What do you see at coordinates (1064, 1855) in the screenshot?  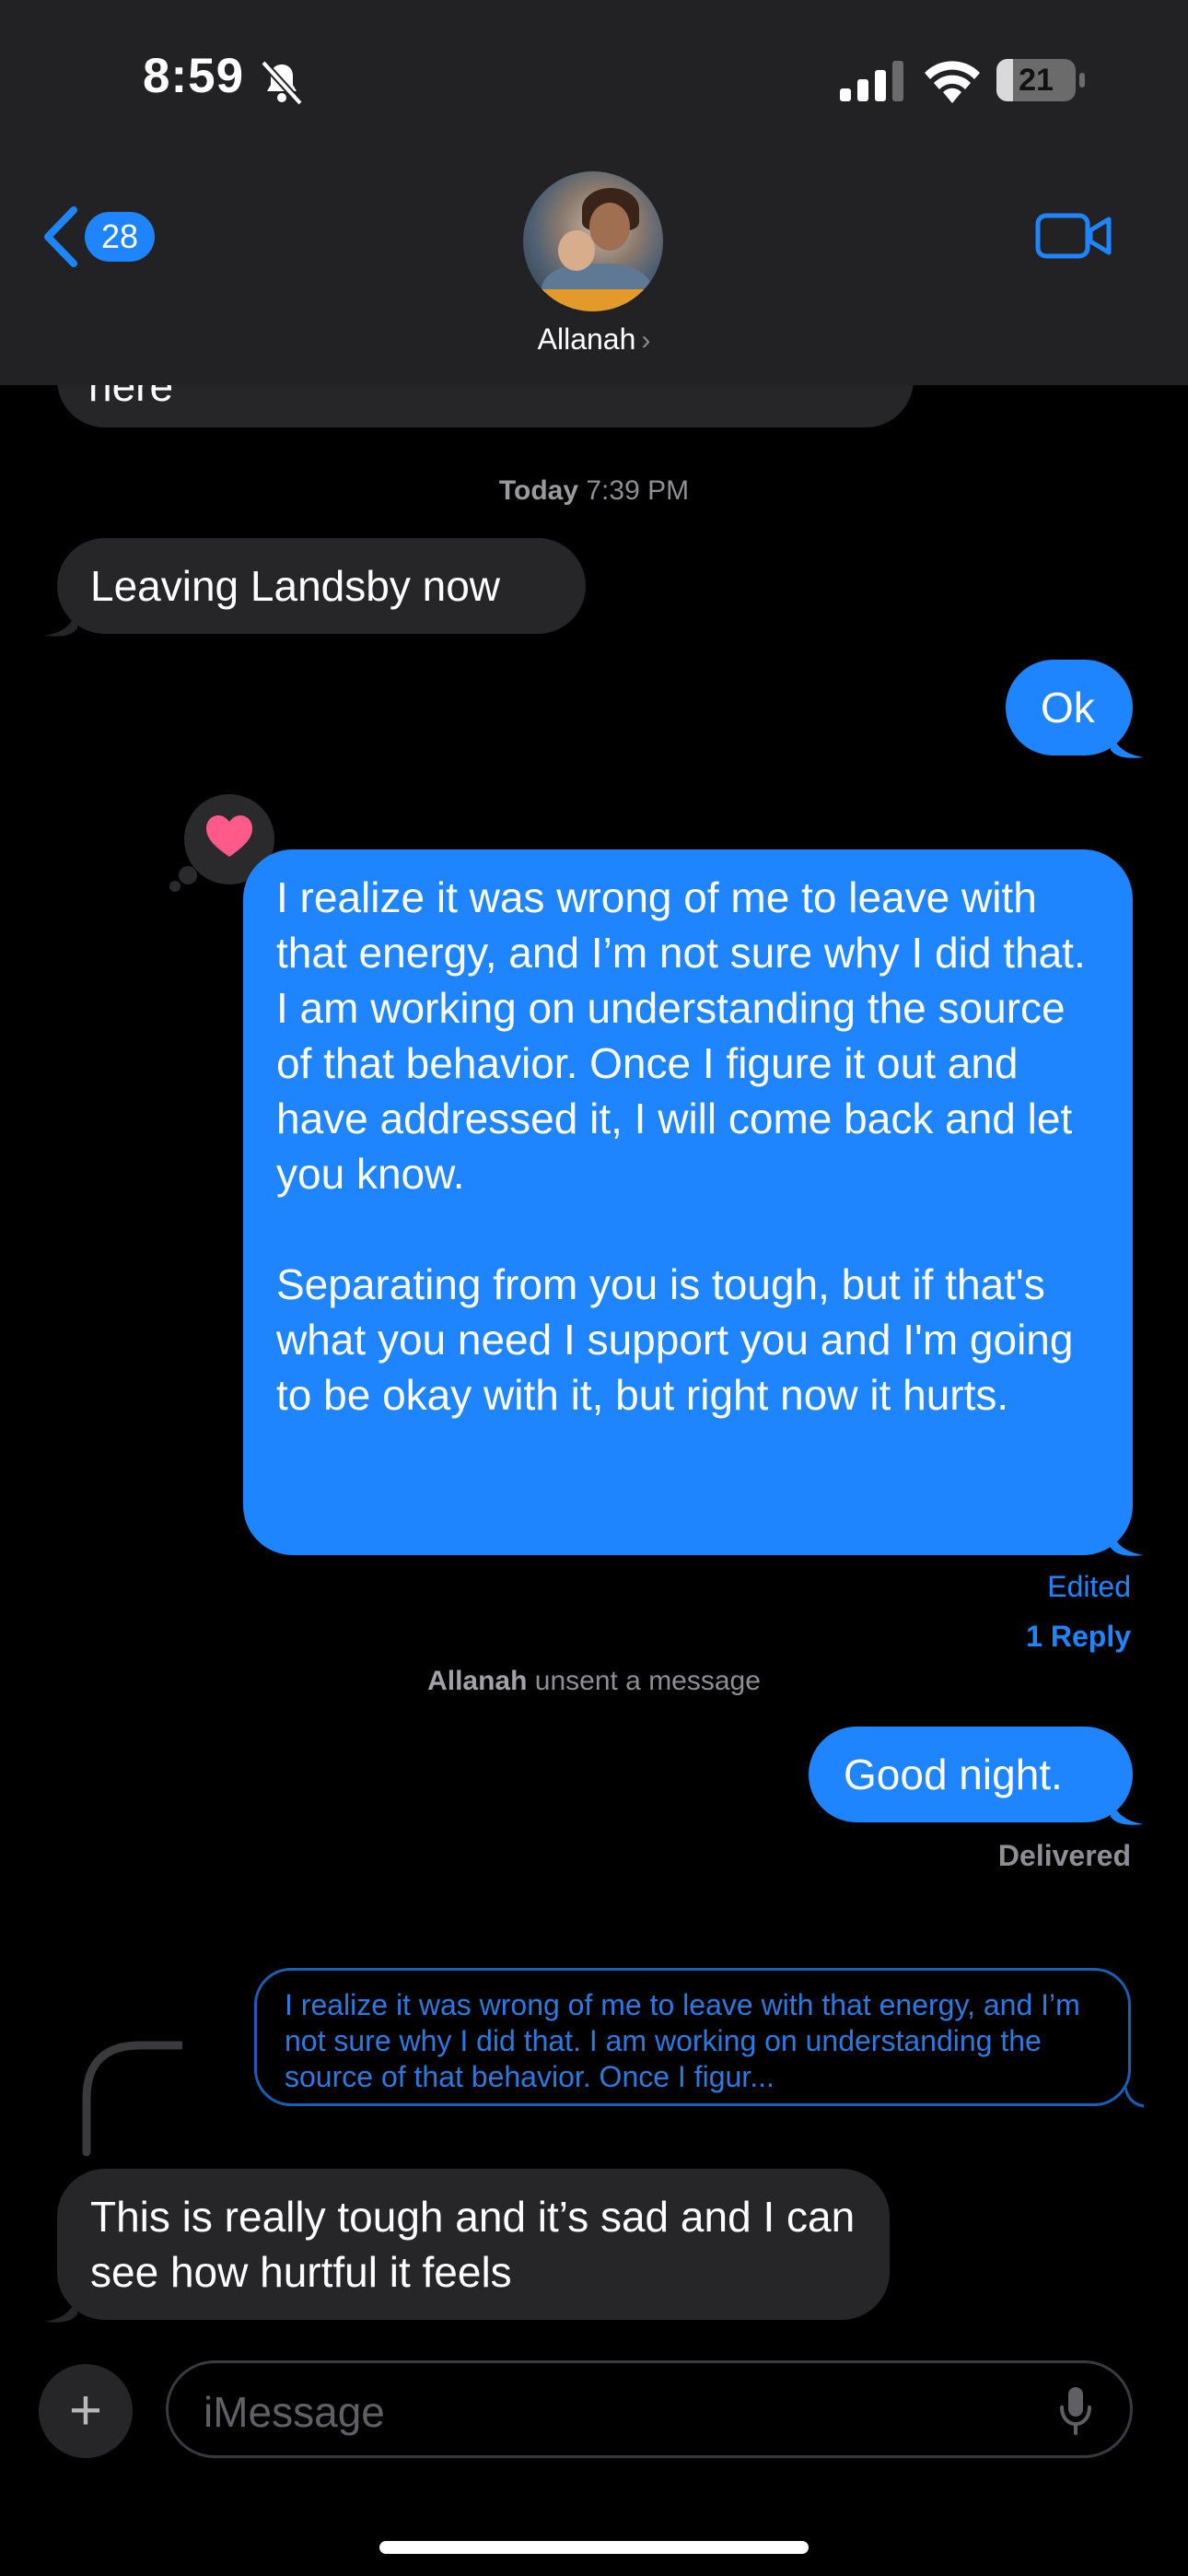 I see `delivered-status: Delivered` at bounding box center [1064, 1855].